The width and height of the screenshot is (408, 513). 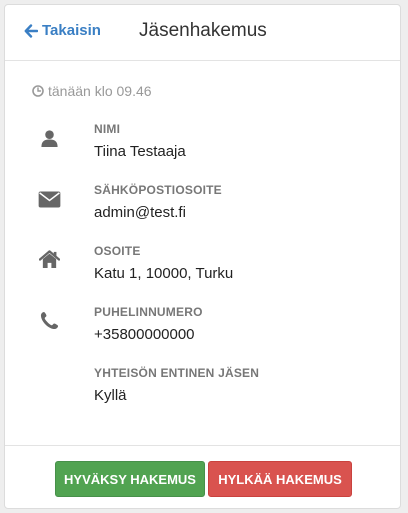 I want to click on user-icon, so click(x=49, y=138).